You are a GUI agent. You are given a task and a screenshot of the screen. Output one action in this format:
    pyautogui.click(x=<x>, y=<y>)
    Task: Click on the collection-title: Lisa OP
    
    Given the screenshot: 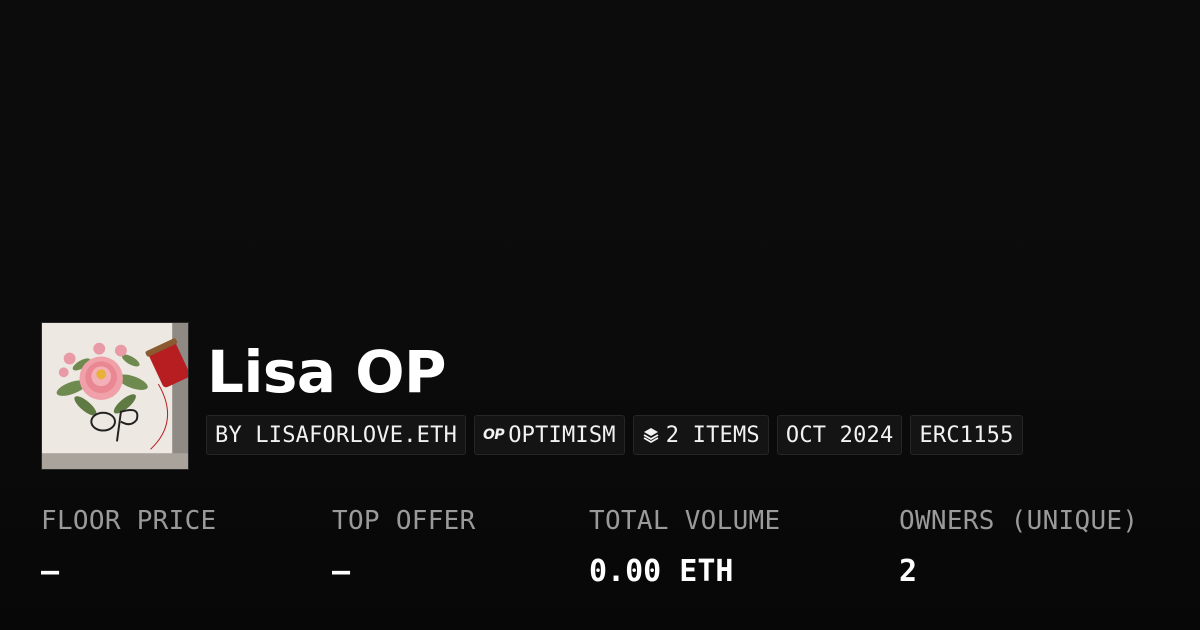 What is the action you would take?
    pyautogui.click(x=327, y=372)
    